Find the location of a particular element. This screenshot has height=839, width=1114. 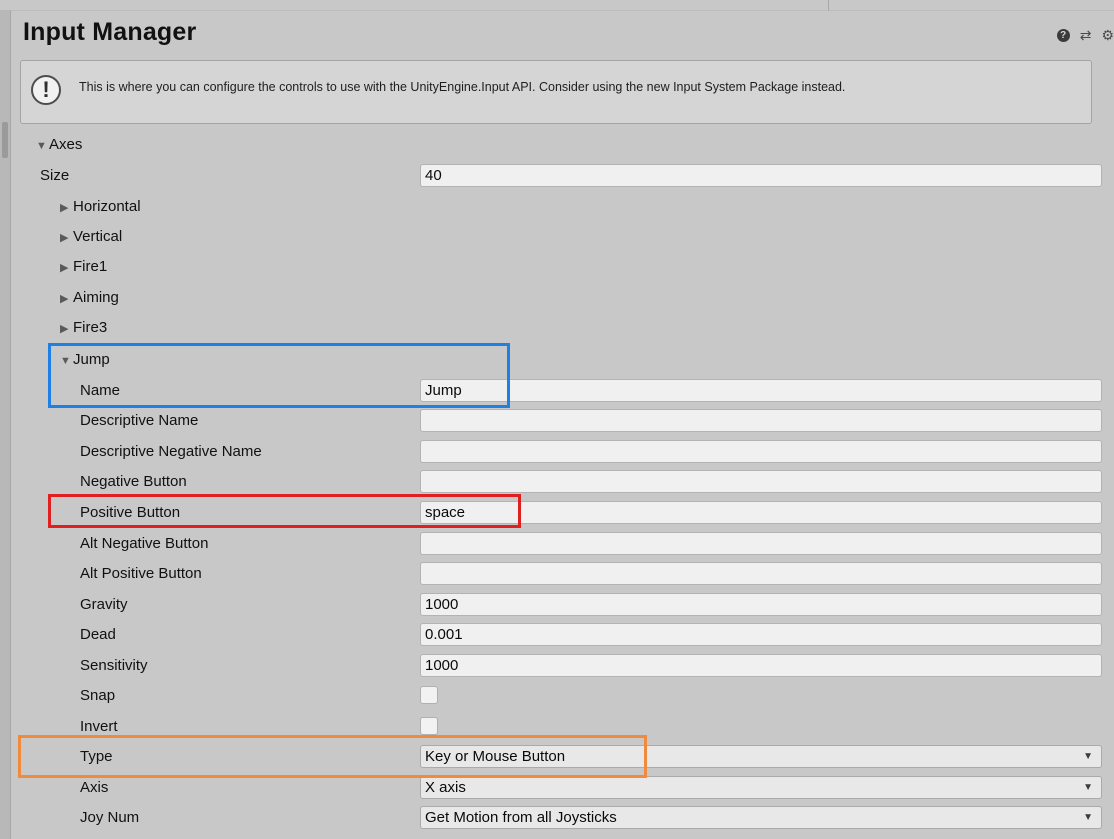

header-icons: ? ⇄ ⚙ is located at coordinates (1085, 35).